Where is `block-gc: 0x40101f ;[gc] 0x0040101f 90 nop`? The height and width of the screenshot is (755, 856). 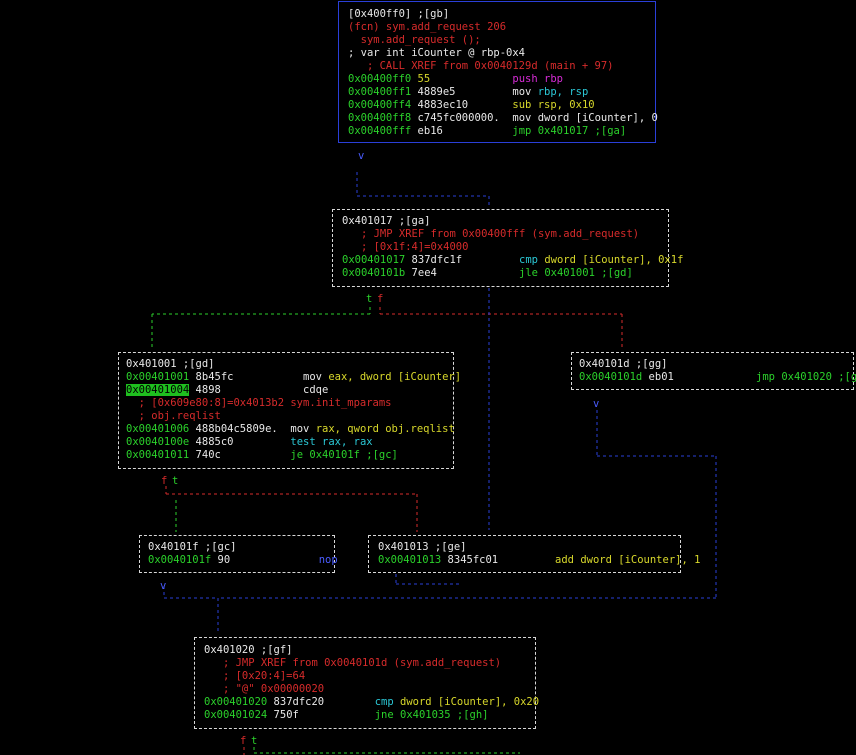 block-gc: 0x40101f ;[gc] 0x0040101f 90 nop is located at coordinates (238, 554).